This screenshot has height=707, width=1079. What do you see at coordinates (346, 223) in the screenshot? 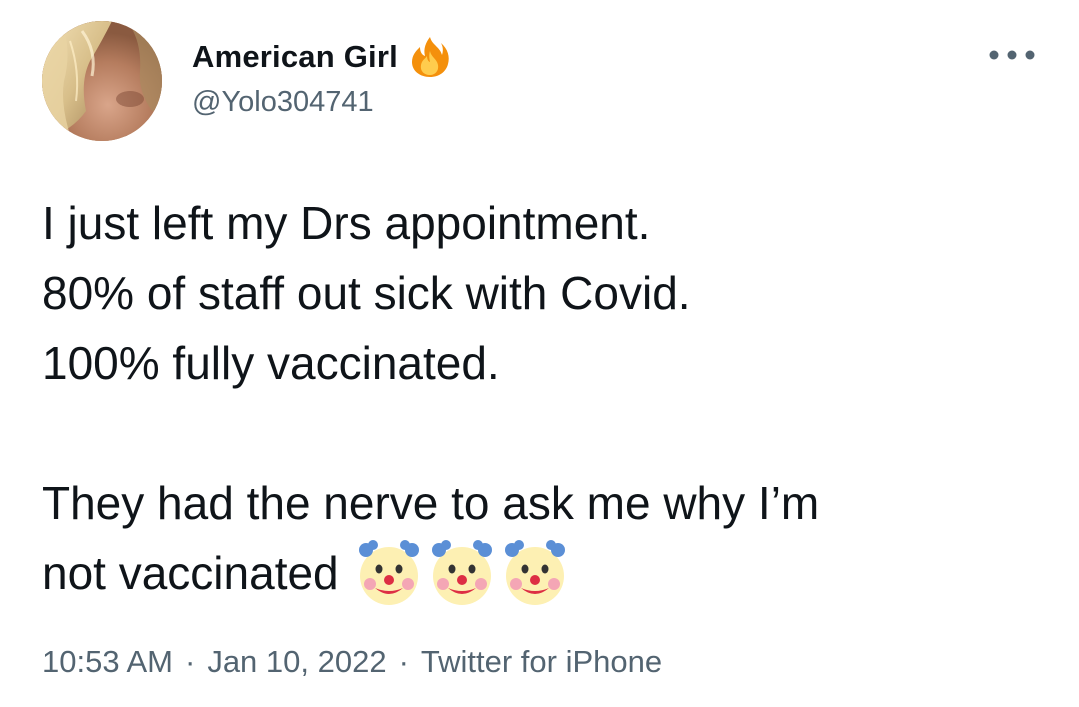
I see `tweet-line: I just left my Drs appointment.` at bounding box center [346, 223].